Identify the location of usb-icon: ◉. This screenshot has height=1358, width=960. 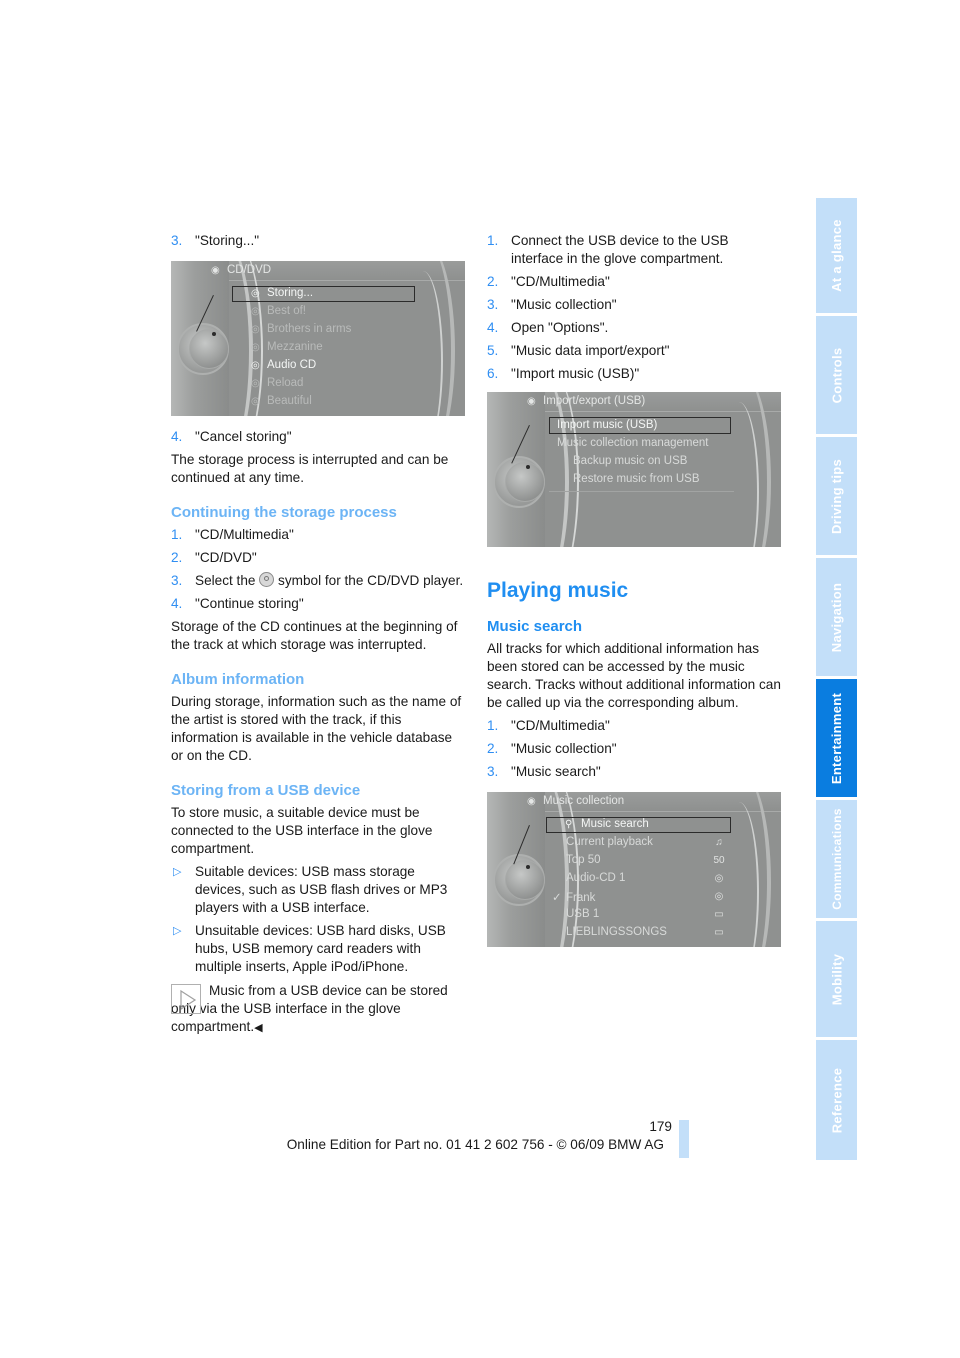
(531, 401).